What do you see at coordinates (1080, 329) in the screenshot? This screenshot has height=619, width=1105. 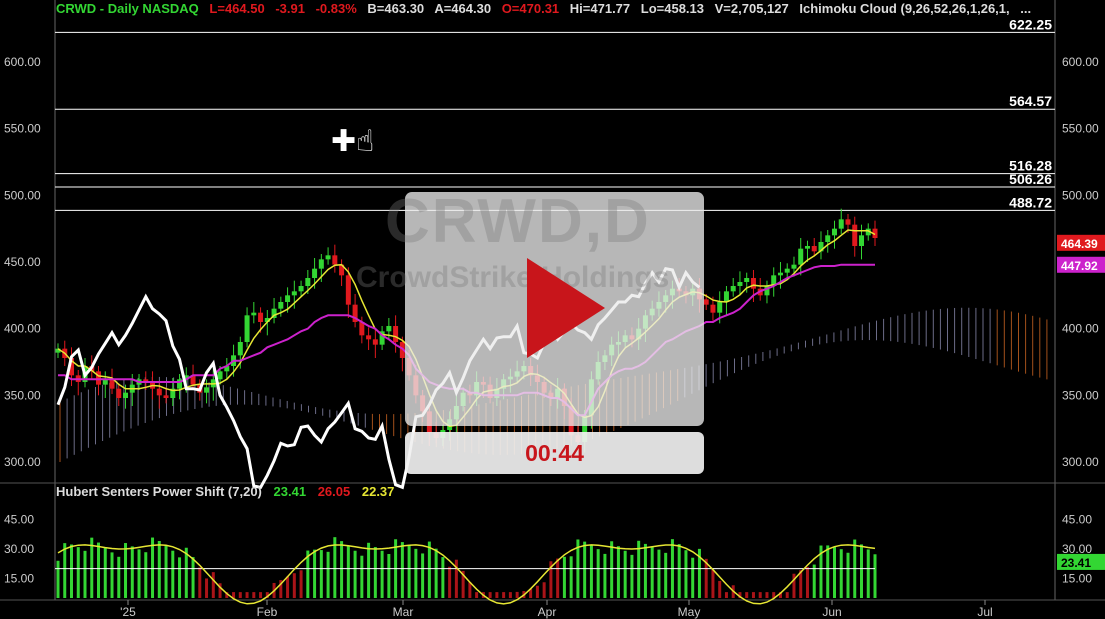 I see `price-tick-right: 400.00` at bounding box center [1080, 329].